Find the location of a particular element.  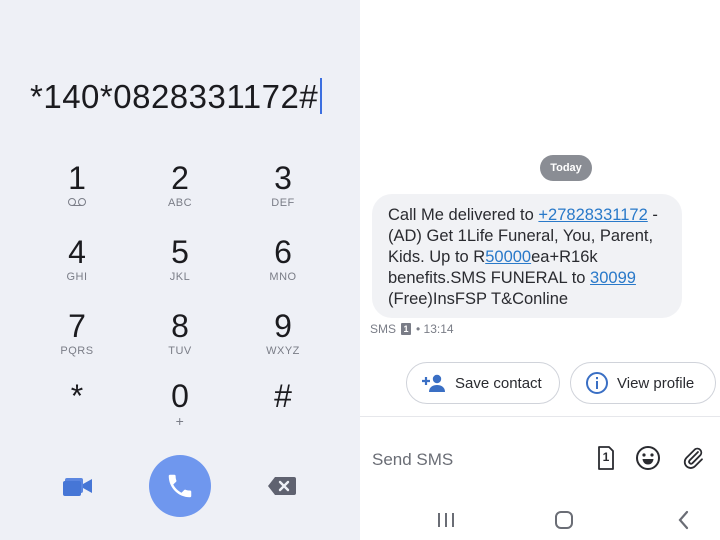

compose-bar: 1 is located at coordinates (540, 458).